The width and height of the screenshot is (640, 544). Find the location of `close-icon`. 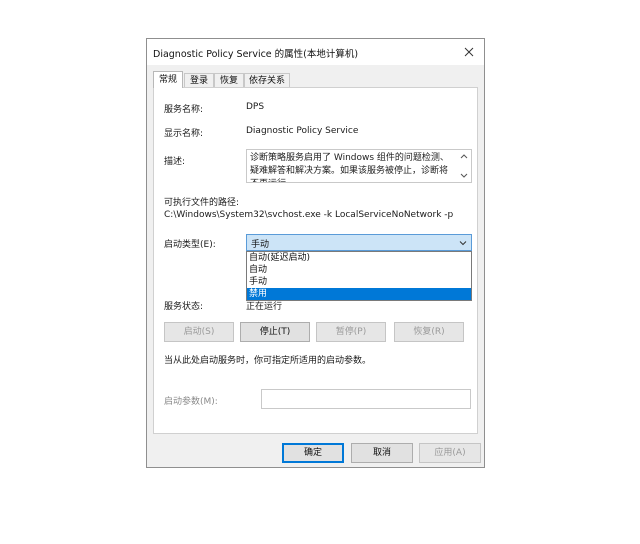

close-icon is located at coordinates (469, 52).